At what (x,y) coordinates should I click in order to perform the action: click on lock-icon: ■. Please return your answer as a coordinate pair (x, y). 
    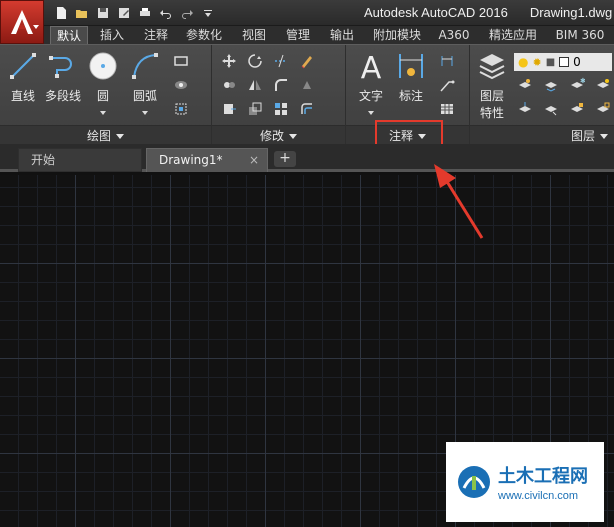
    Looking at the image, I should click on (550, 62).